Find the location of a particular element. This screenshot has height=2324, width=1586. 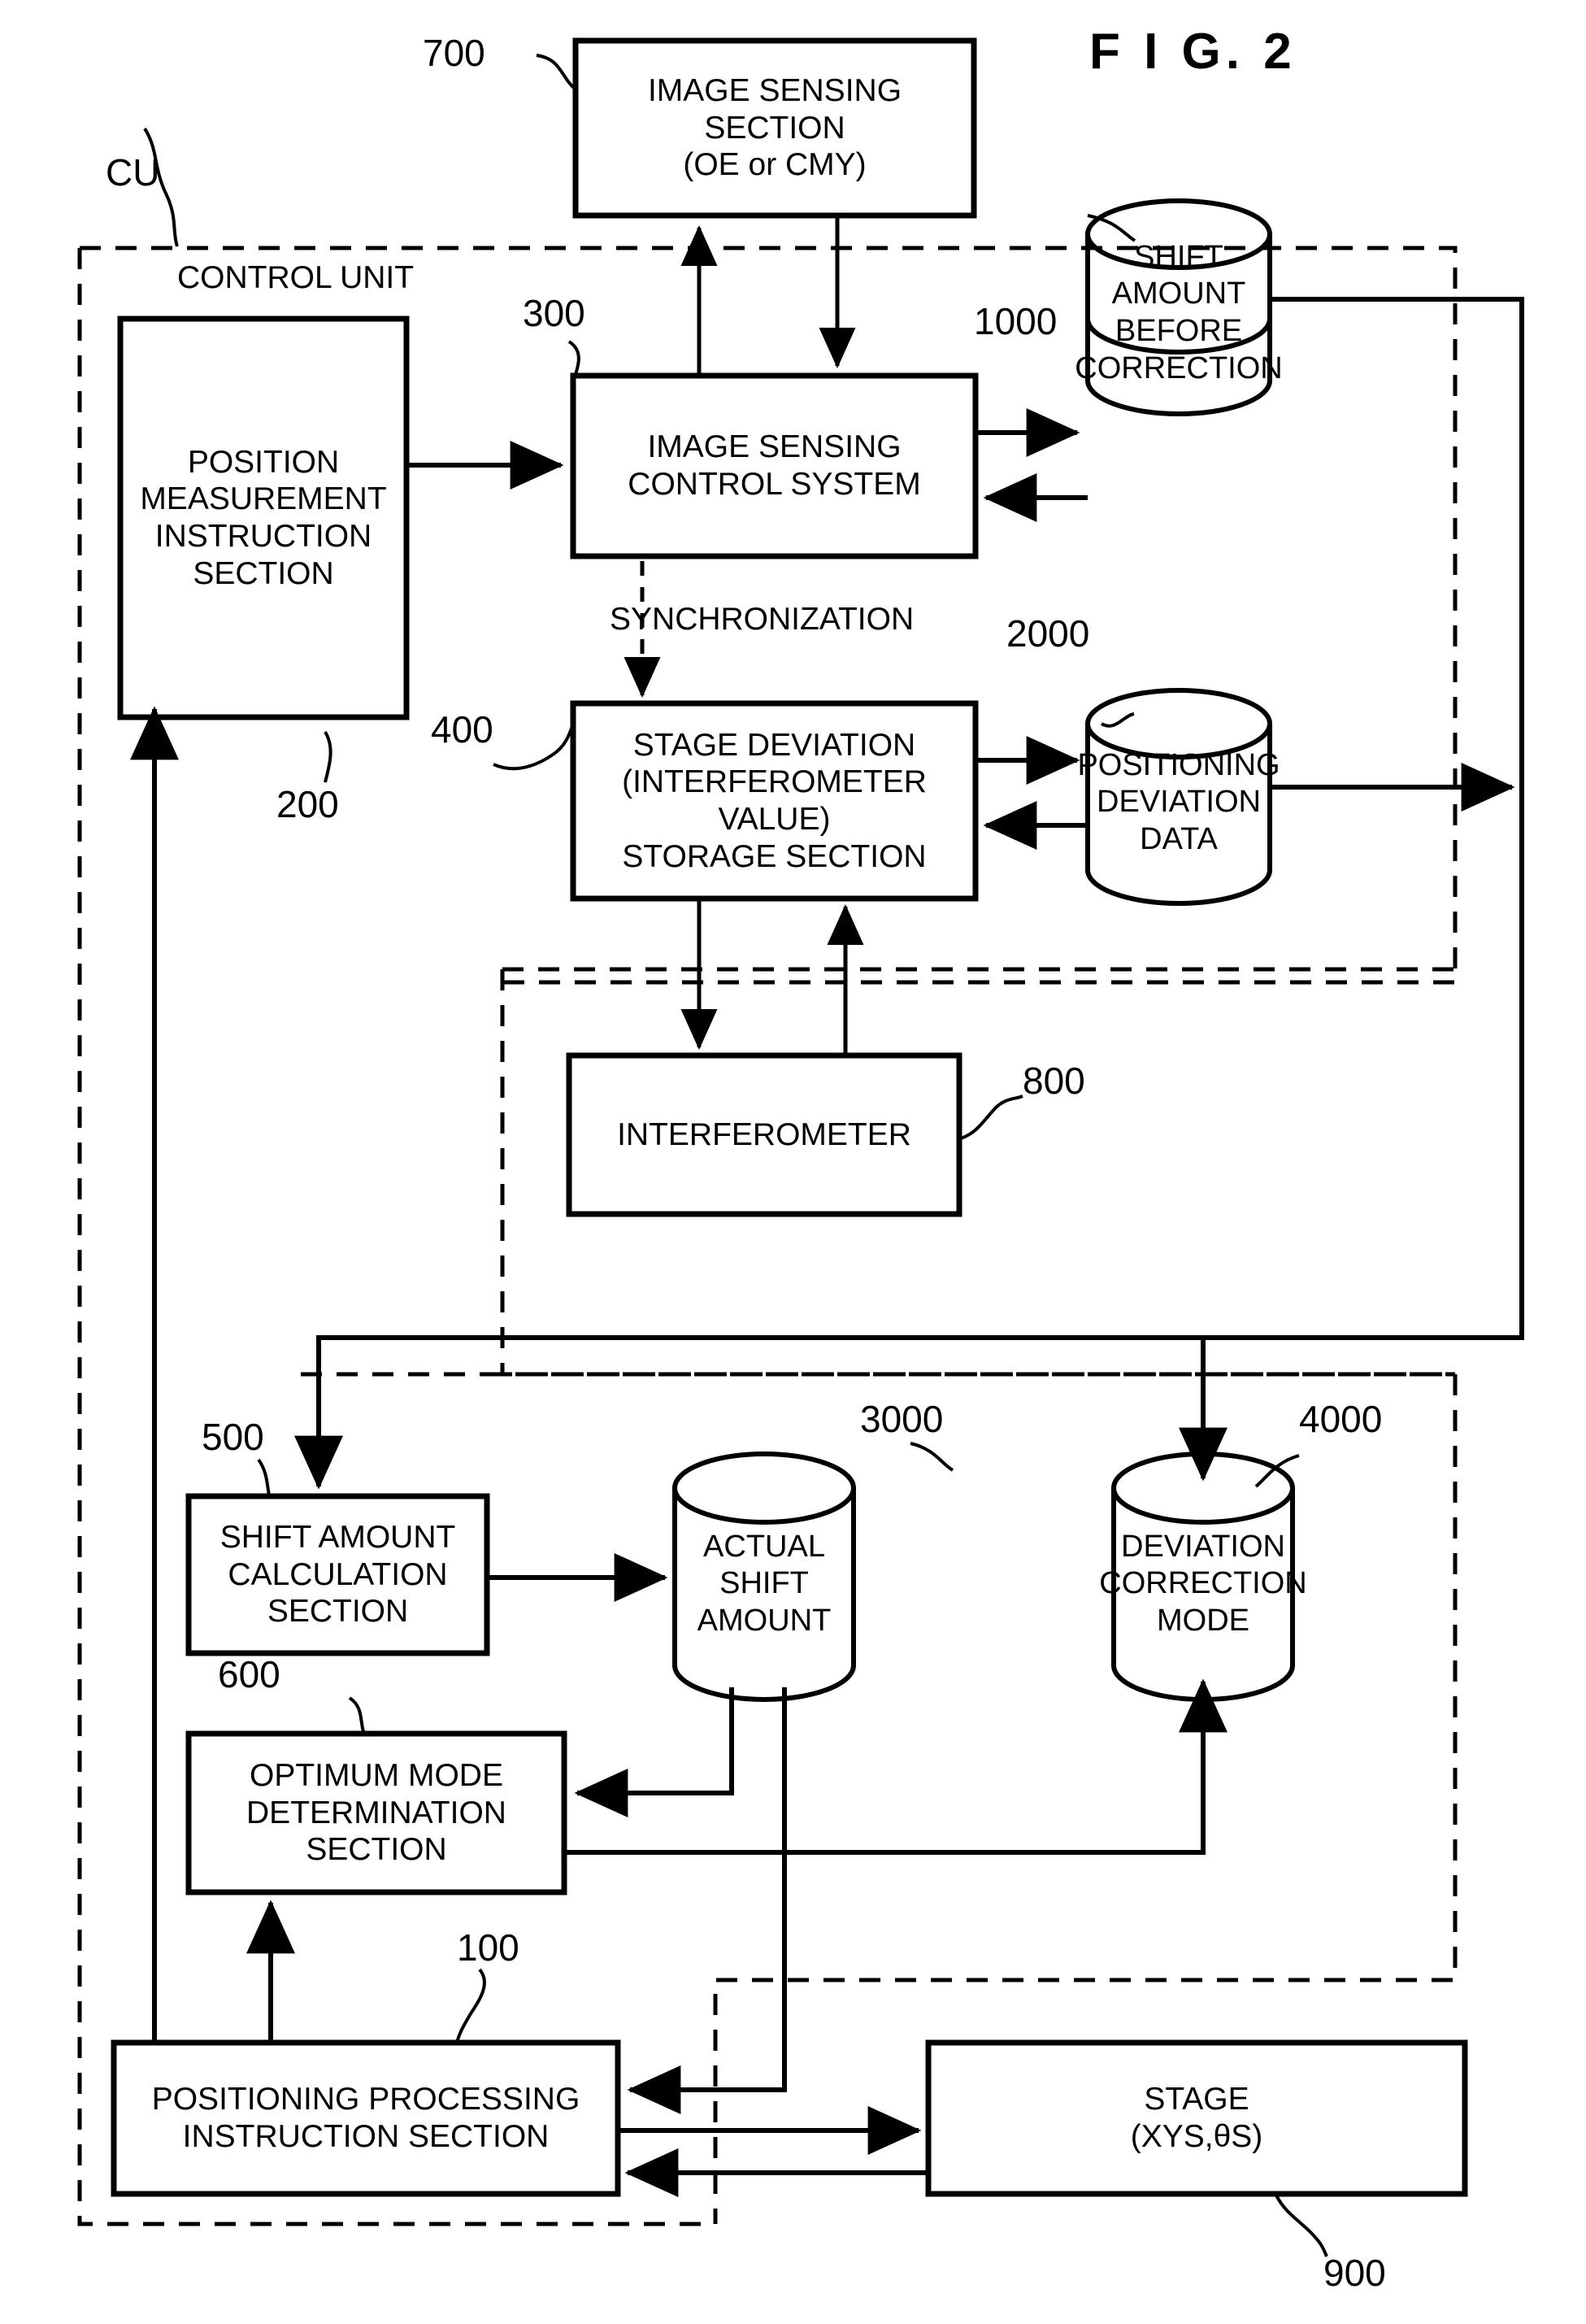

ref-800: 800 is located at coordinates (1054, 1081).